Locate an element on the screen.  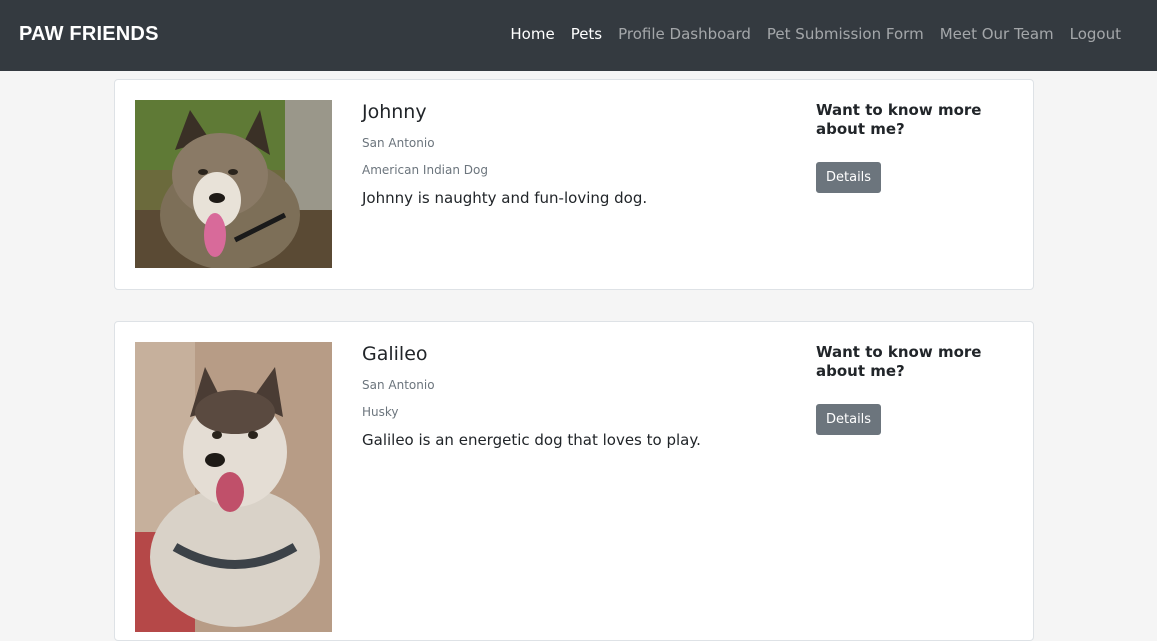
pet-breed: American Indian Dog is located at coordinates (425, 170).